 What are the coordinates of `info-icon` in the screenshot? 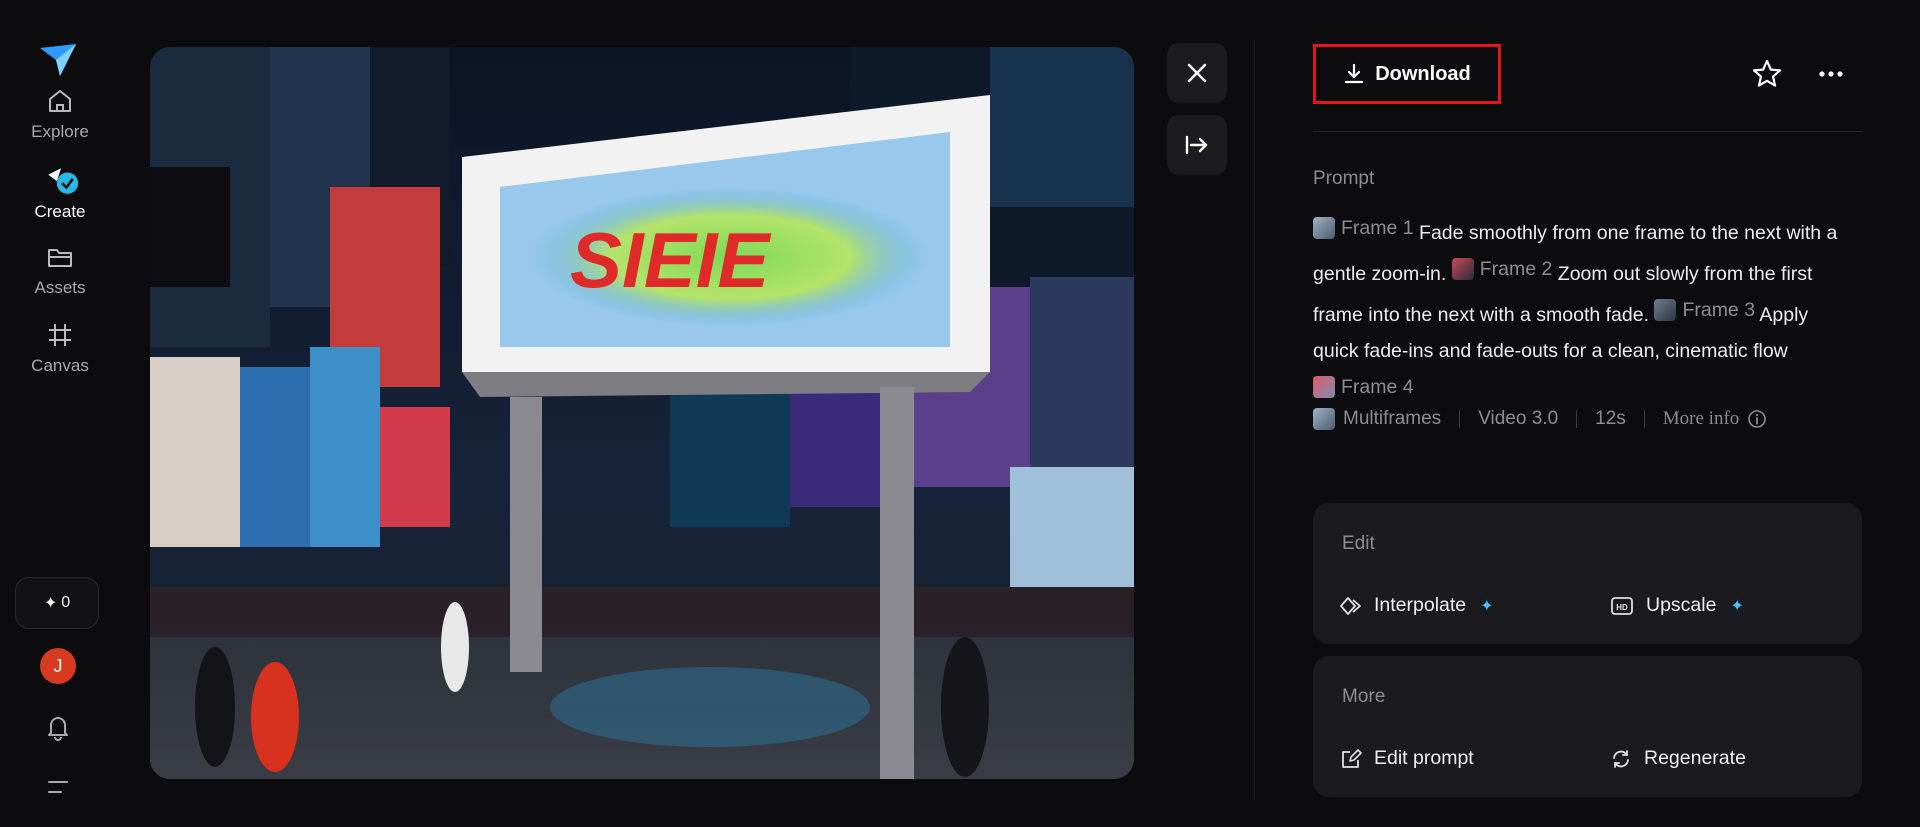 It's located at (1757, 419).